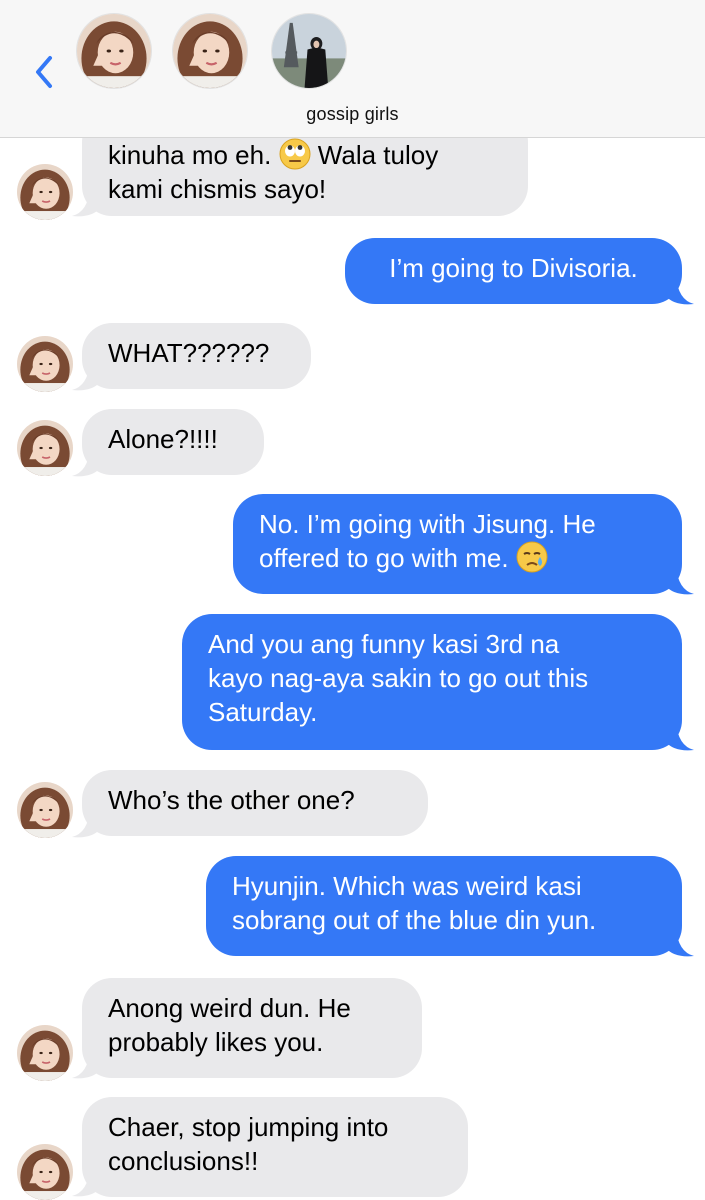 The image size is (705, 1200). I want to click on message-line: sobrang out of the blue din yun., so click(414, 920).